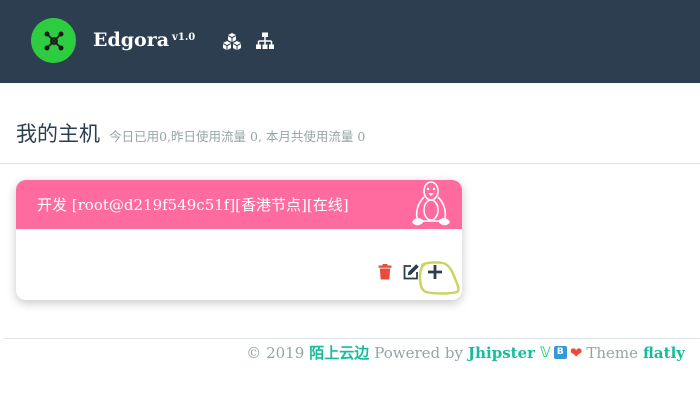 This screenshot has width=700, height=403. I want to click on host-title: 开发 [root@d219f549c51f][香港节点][在线], so click(193, 204).